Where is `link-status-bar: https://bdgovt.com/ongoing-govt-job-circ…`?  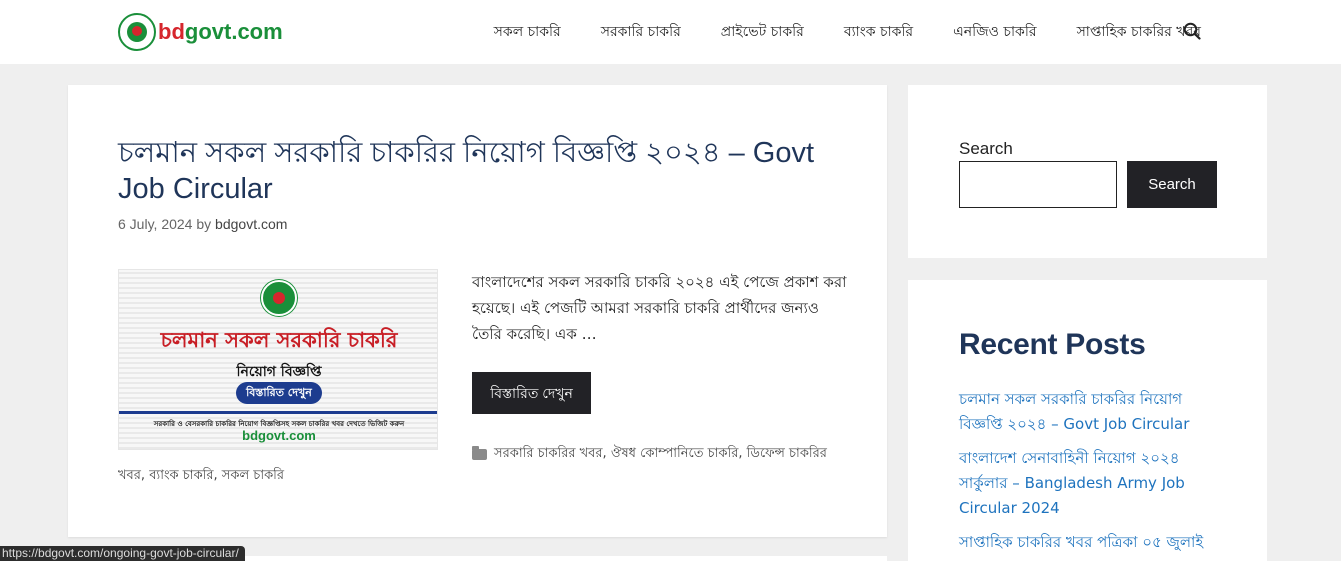 link-status-bar: https://bdgovt.com/ongoing-govt-job-circ… is located at coordinates (122, 553).